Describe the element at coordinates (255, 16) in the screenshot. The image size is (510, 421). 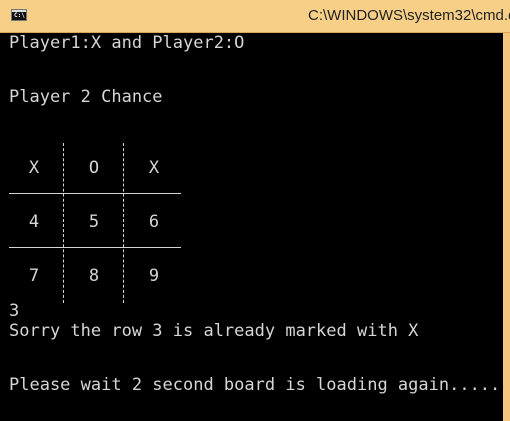
I see `title-bar: C:\ C:\WINDOWS\system32\cmd.e` at that location.